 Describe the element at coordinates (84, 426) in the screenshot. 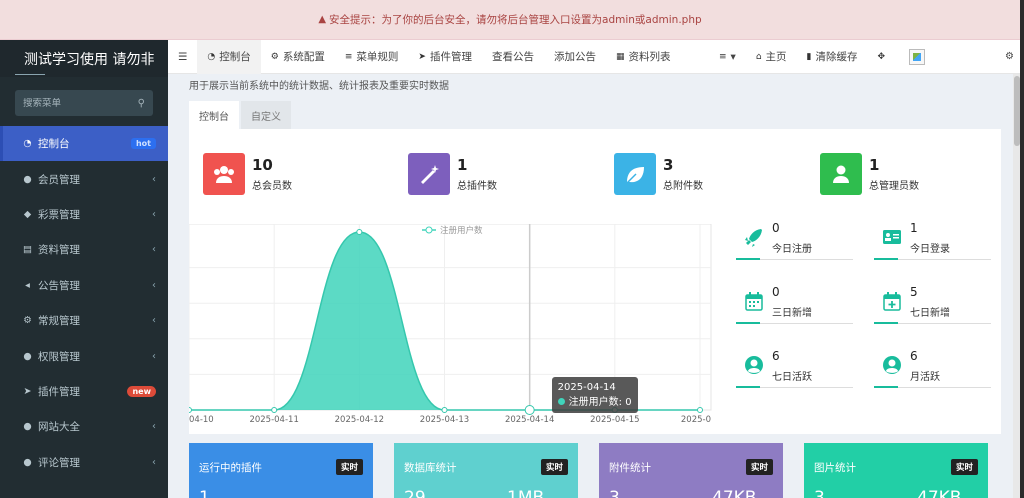

I see `sidebar-item-8: ● 网站大全 ‹` at that location.